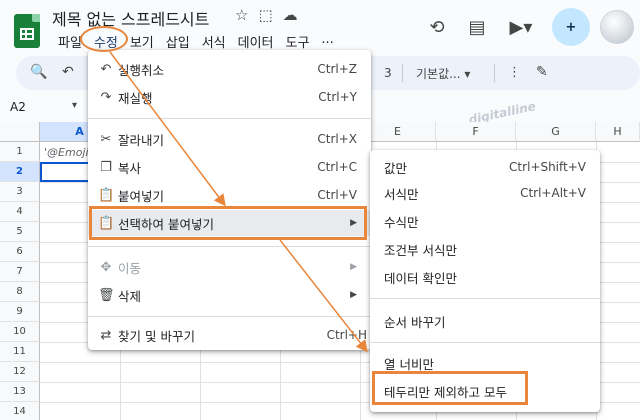 Image resolution: width=640 pixels, height=420 pixels. What do you see at coordinates (106, 295) in the screenshot?
I see `delete-icon: 🗑` at bounding box center [106, 295].